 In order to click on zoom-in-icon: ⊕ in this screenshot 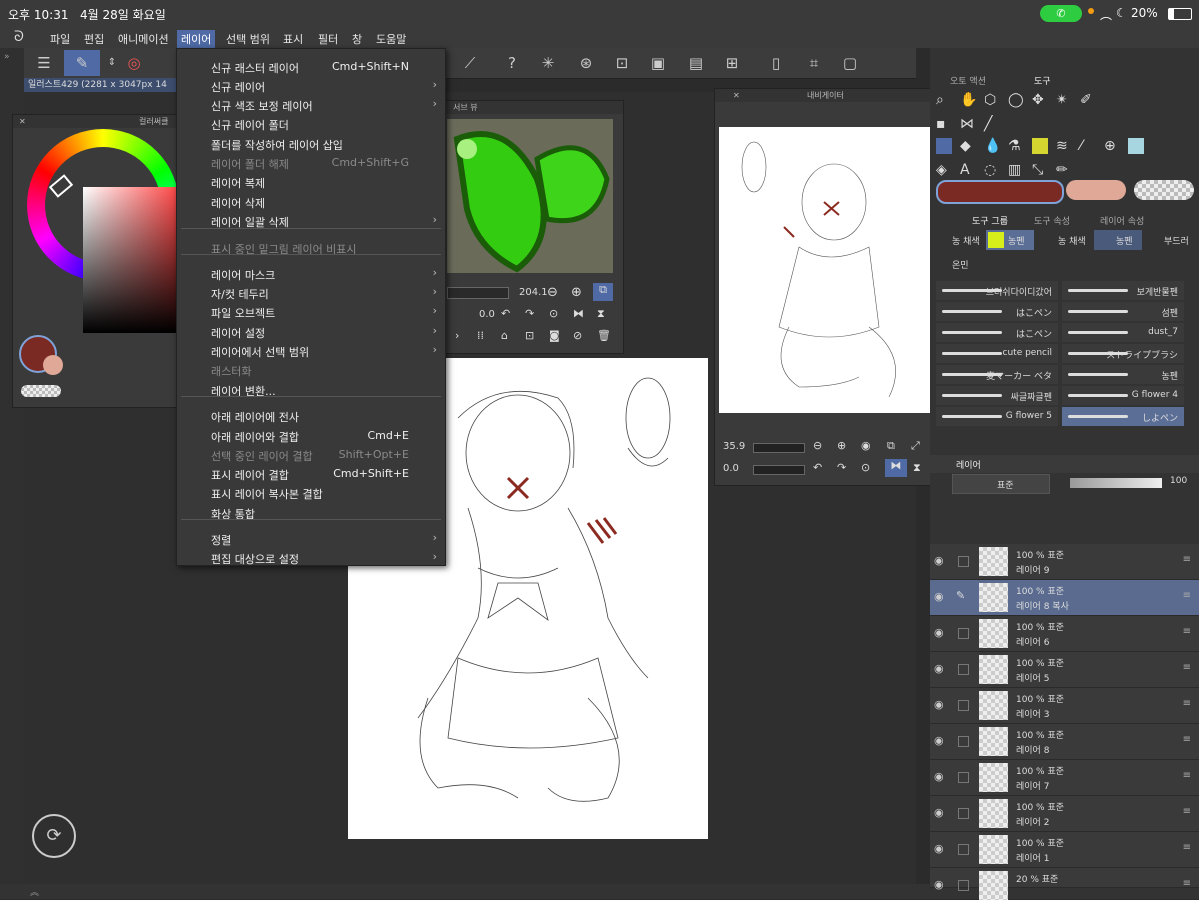, I will do `click(841, 445)`.